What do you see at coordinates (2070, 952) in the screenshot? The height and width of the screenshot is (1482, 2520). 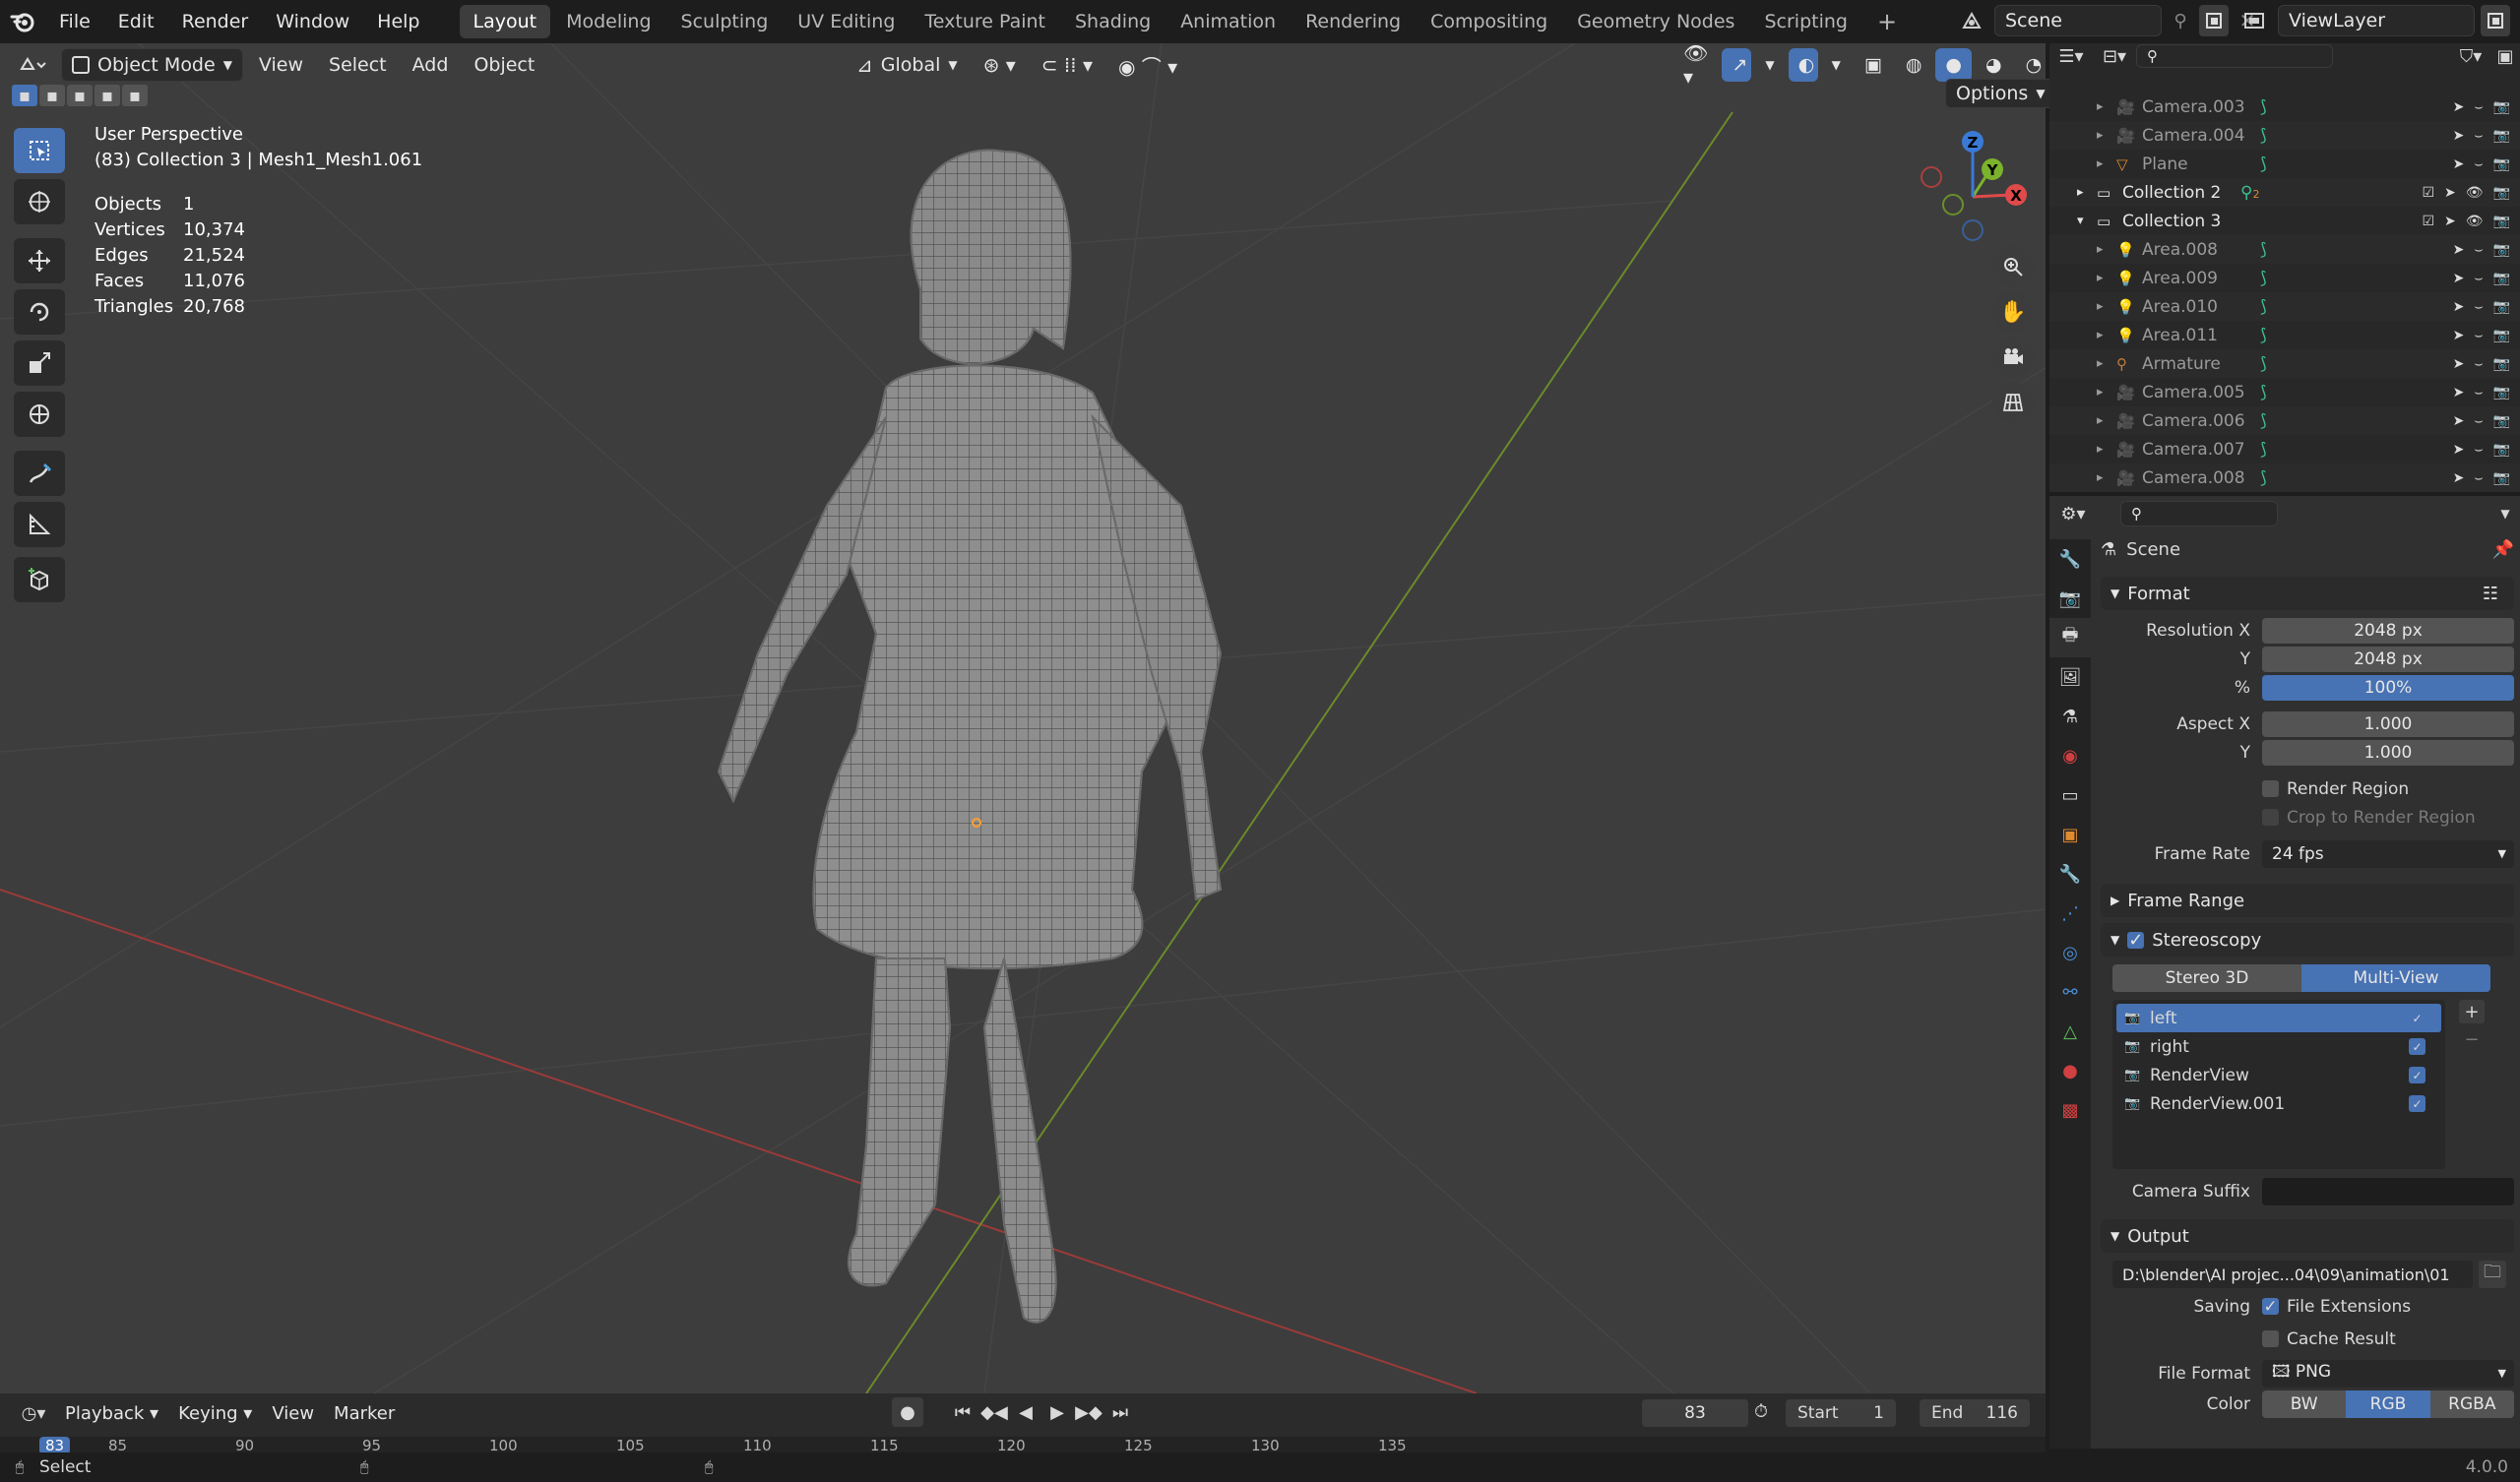 I see `physics-tab-icon: ◎` at bounding box center [2070, 952].